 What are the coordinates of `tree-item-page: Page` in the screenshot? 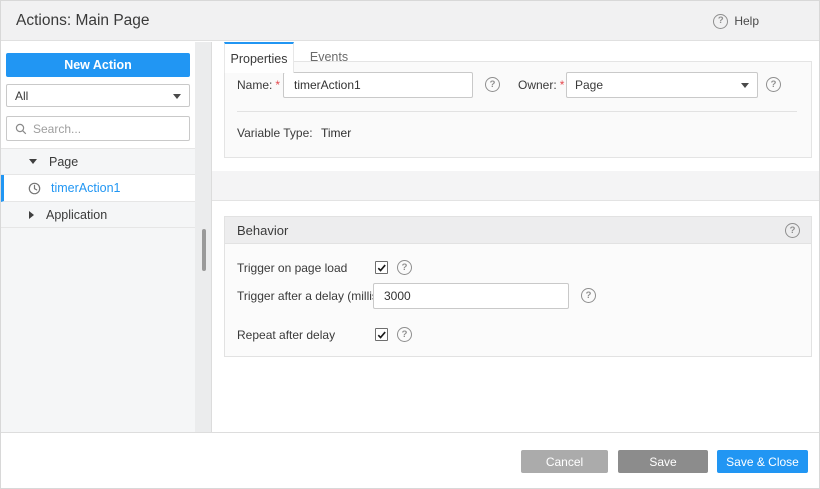 It's located at (98, 162).